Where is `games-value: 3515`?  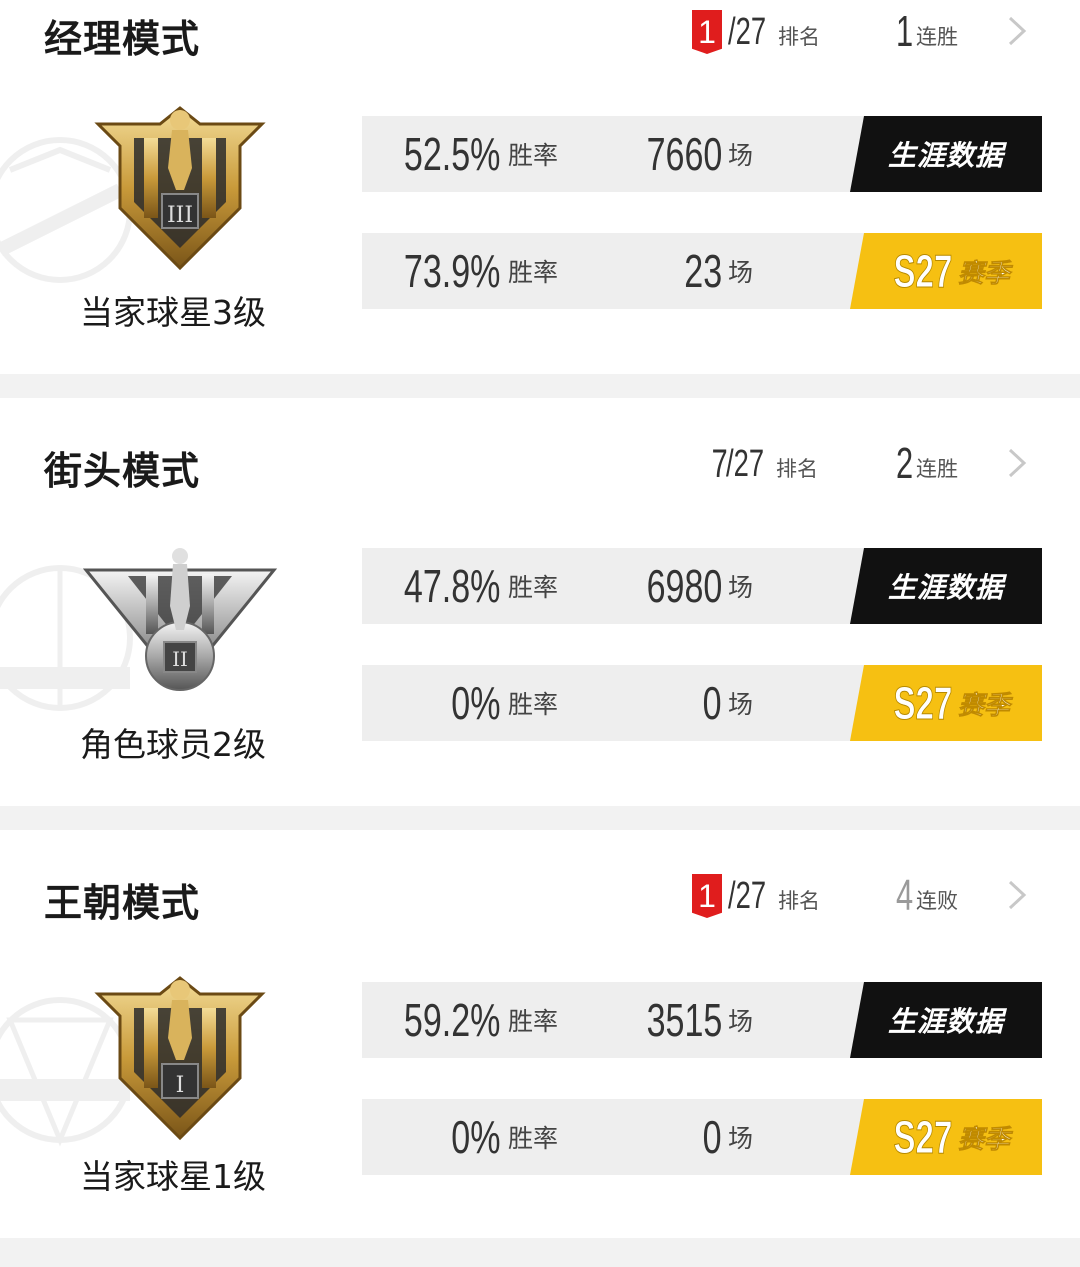 games-value: 3515 is located at coordinates (684, 1020).